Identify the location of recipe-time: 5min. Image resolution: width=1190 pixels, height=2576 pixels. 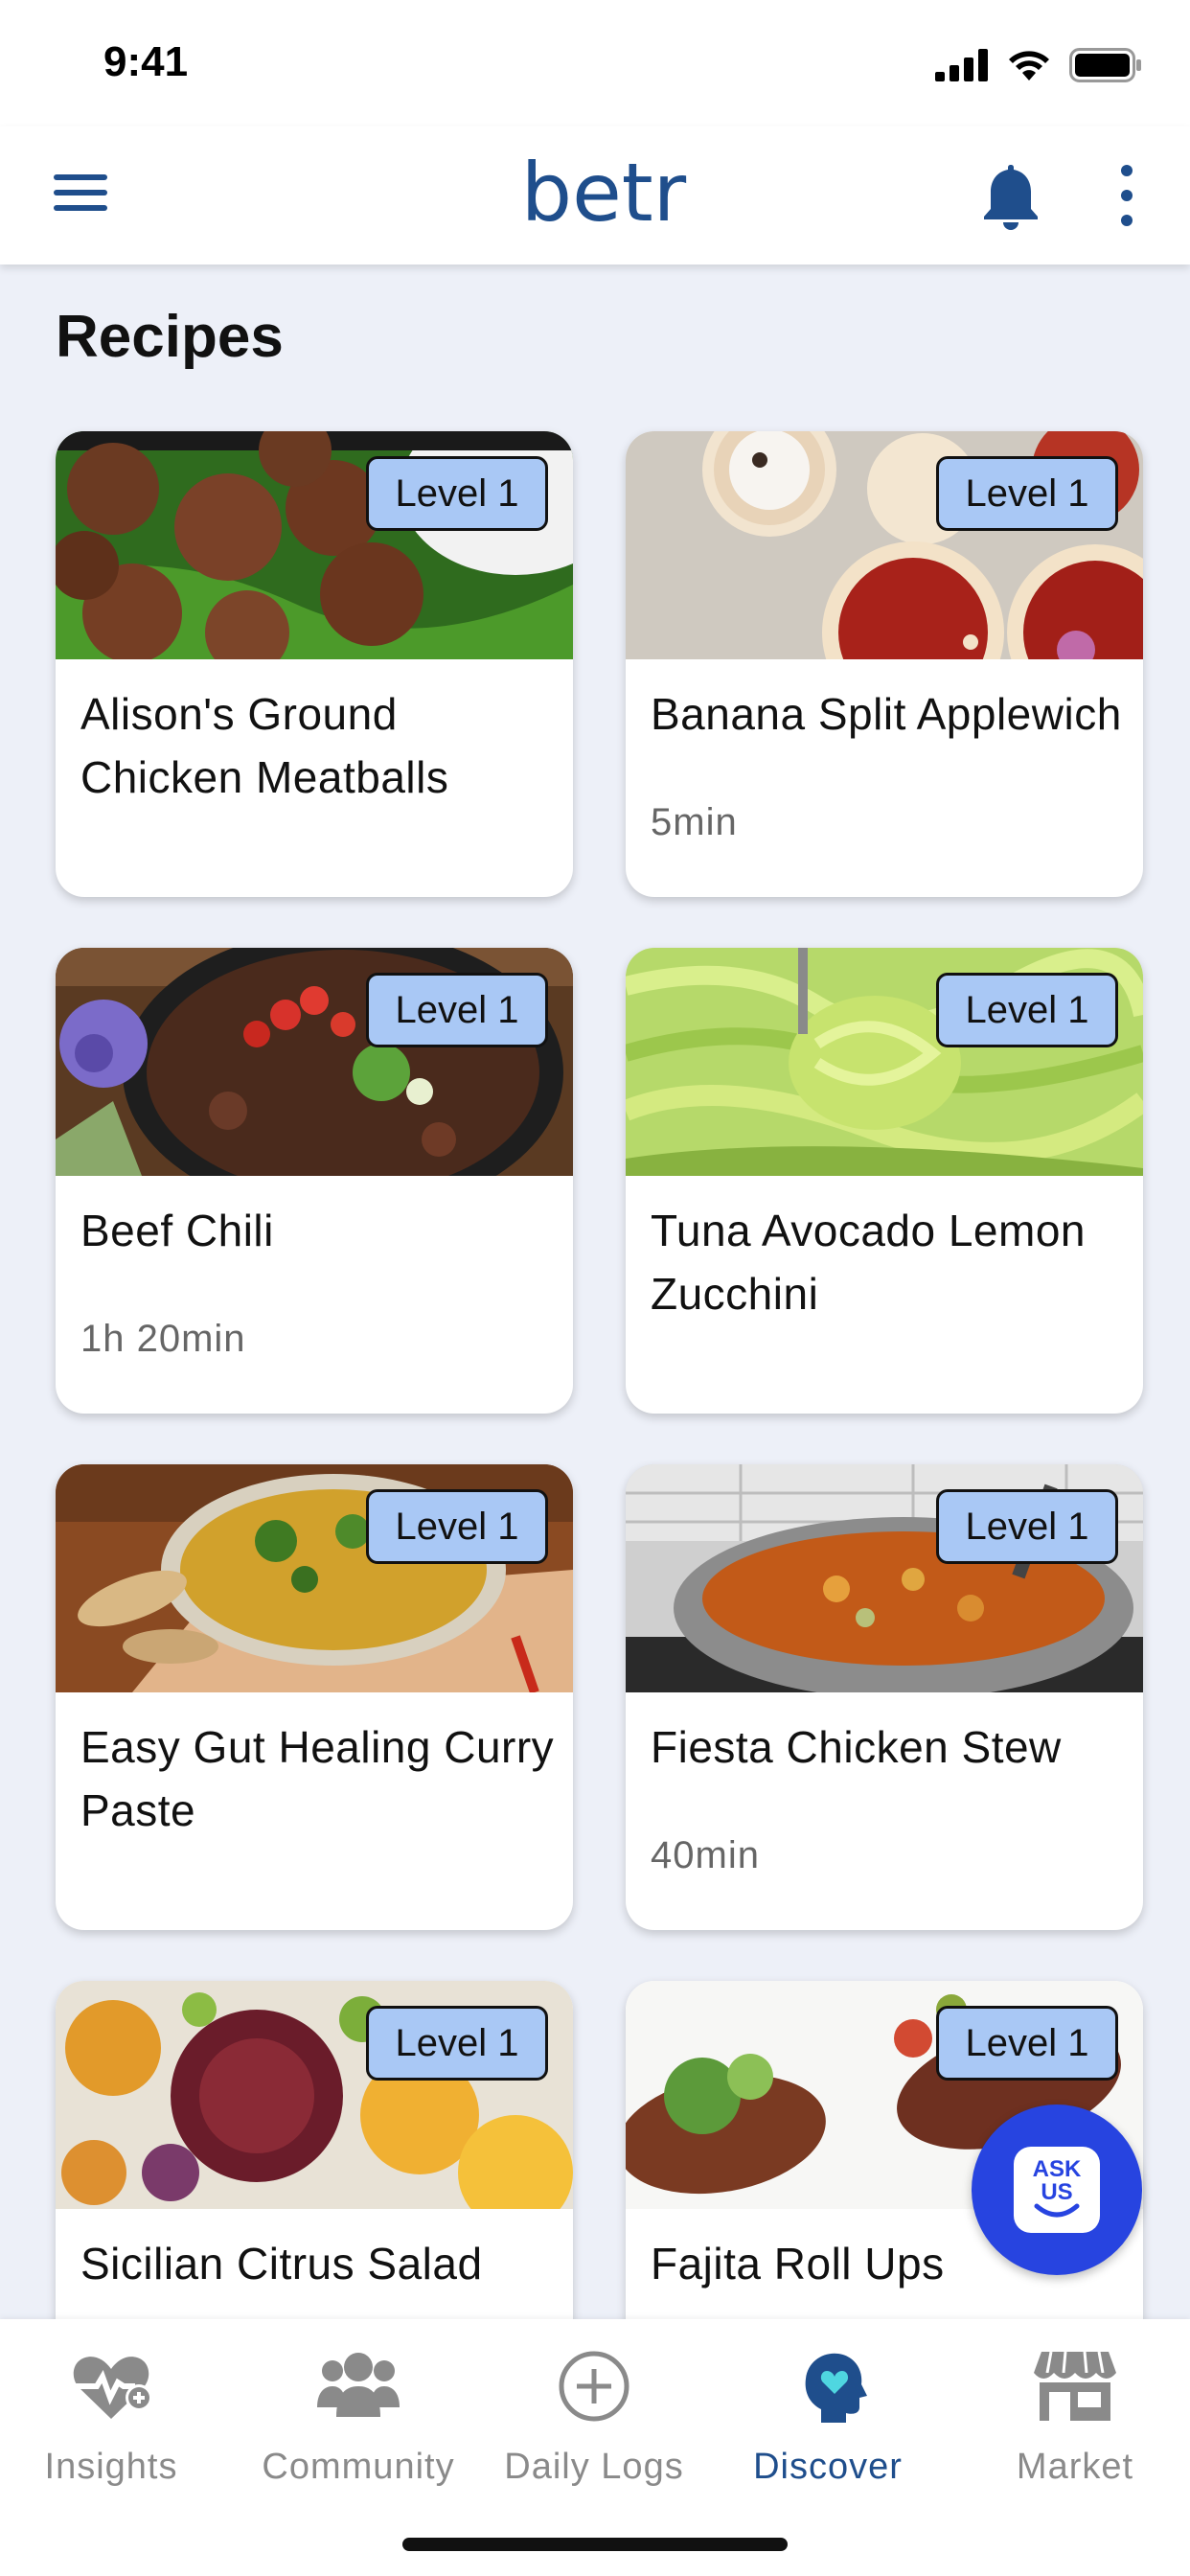
(695, 822).